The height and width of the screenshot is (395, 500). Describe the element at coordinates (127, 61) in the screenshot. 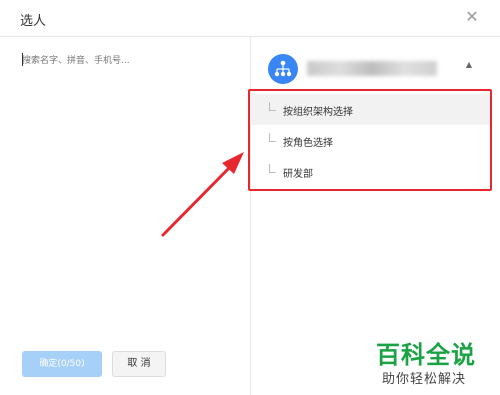

I see `search-input` at that location.